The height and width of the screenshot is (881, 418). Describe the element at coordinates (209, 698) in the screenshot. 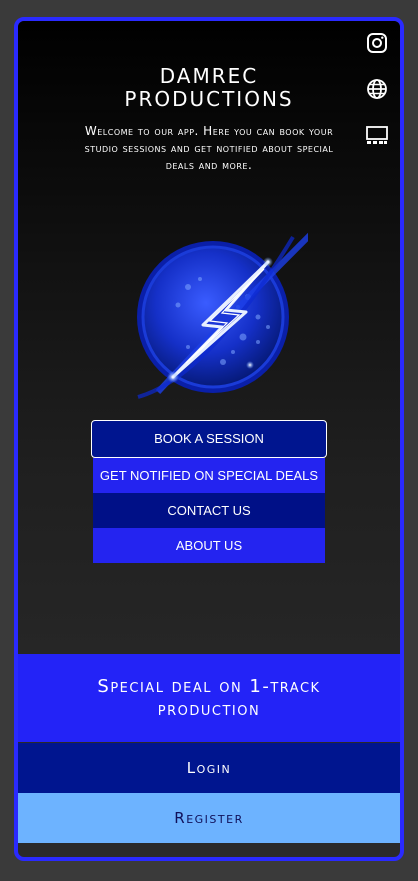

I see `special-deal-banner: Special deal on 1-track production` at that location.